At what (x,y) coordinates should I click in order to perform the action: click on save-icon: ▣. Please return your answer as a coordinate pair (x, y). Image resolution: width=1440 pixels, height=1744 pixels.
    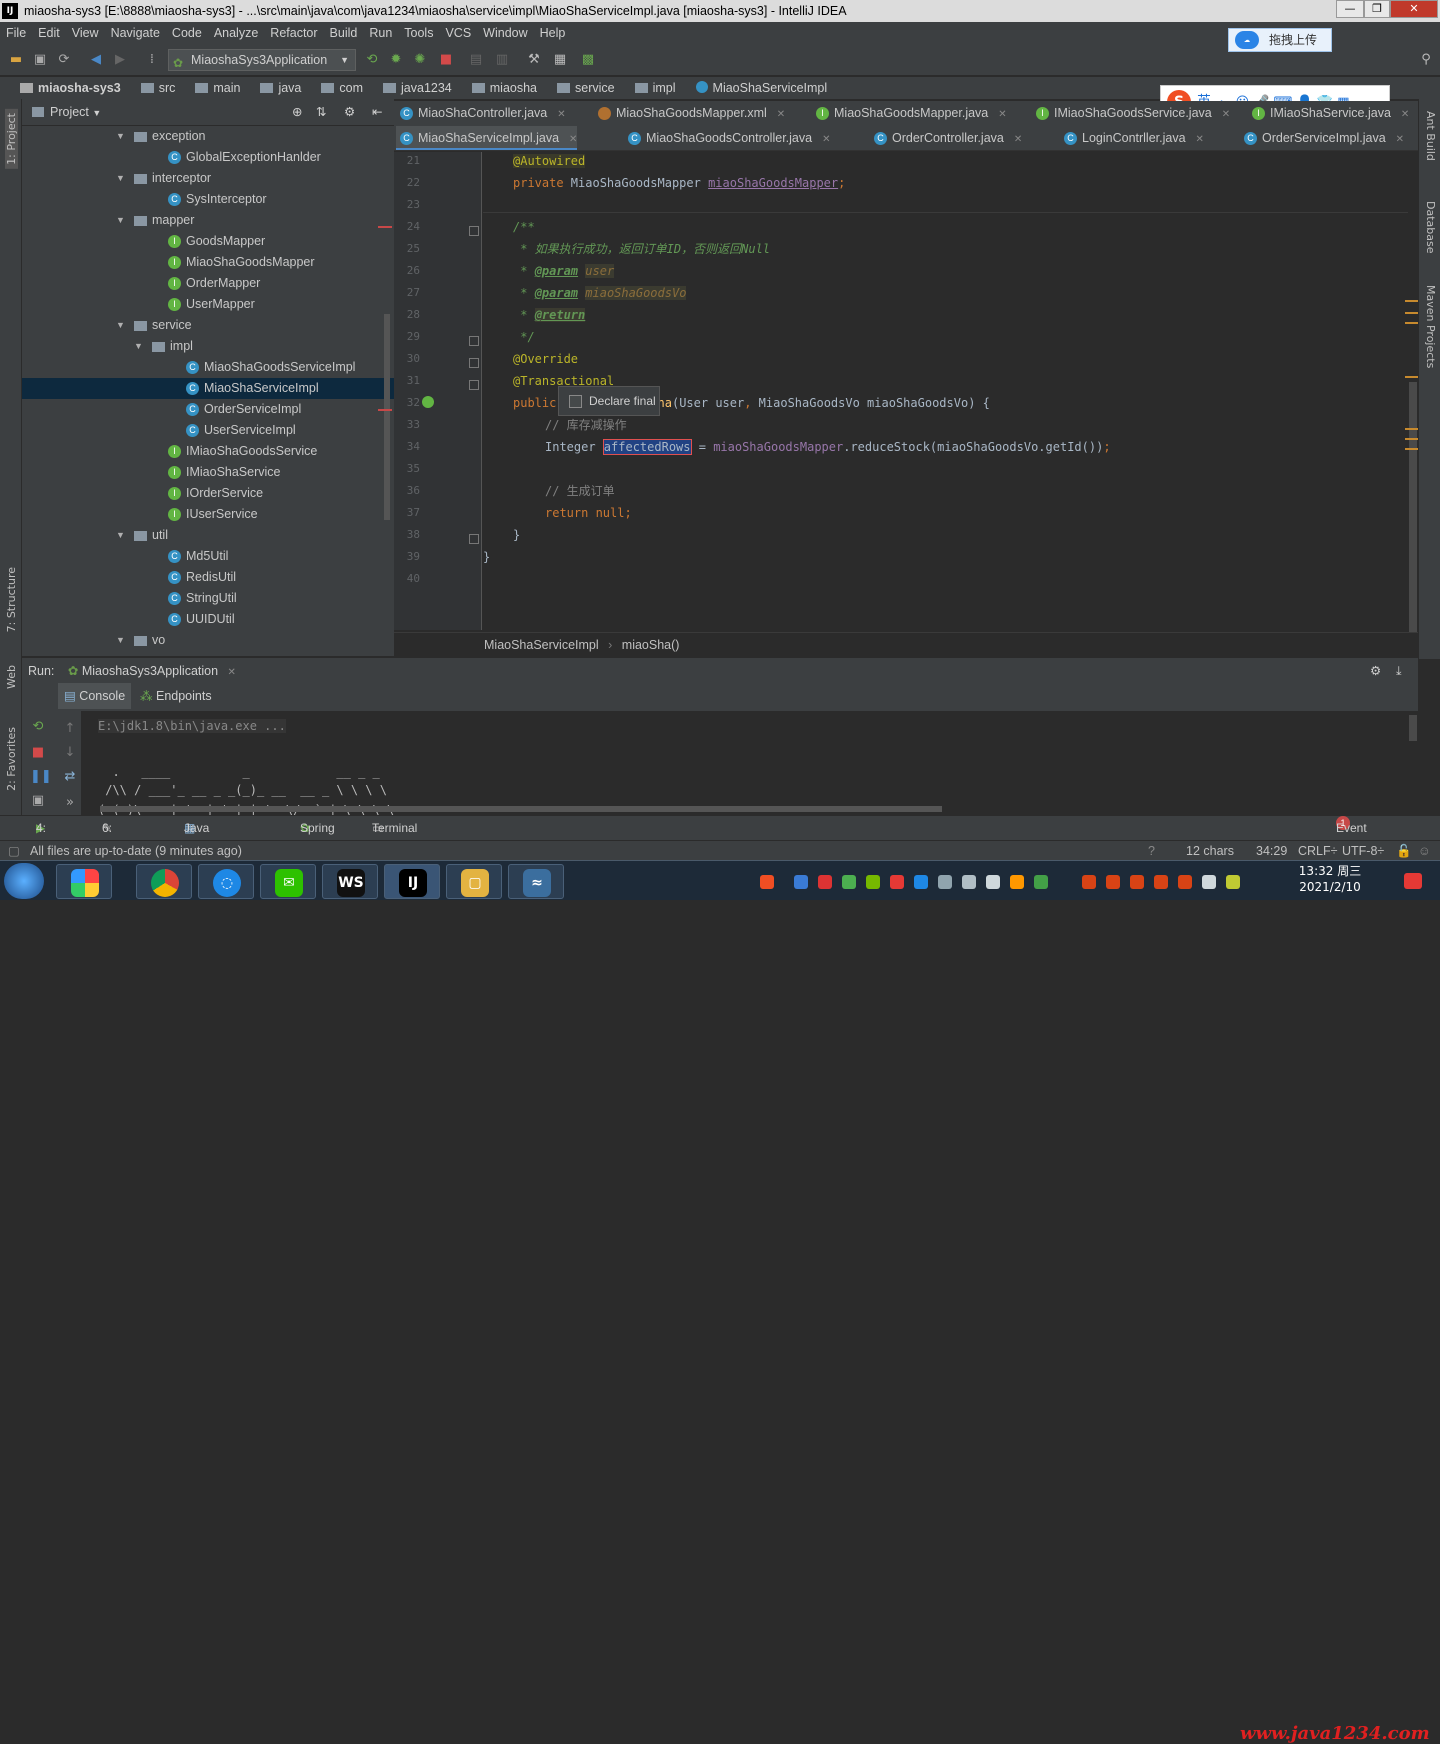
    Looking at the image, I should click on (40, 60).